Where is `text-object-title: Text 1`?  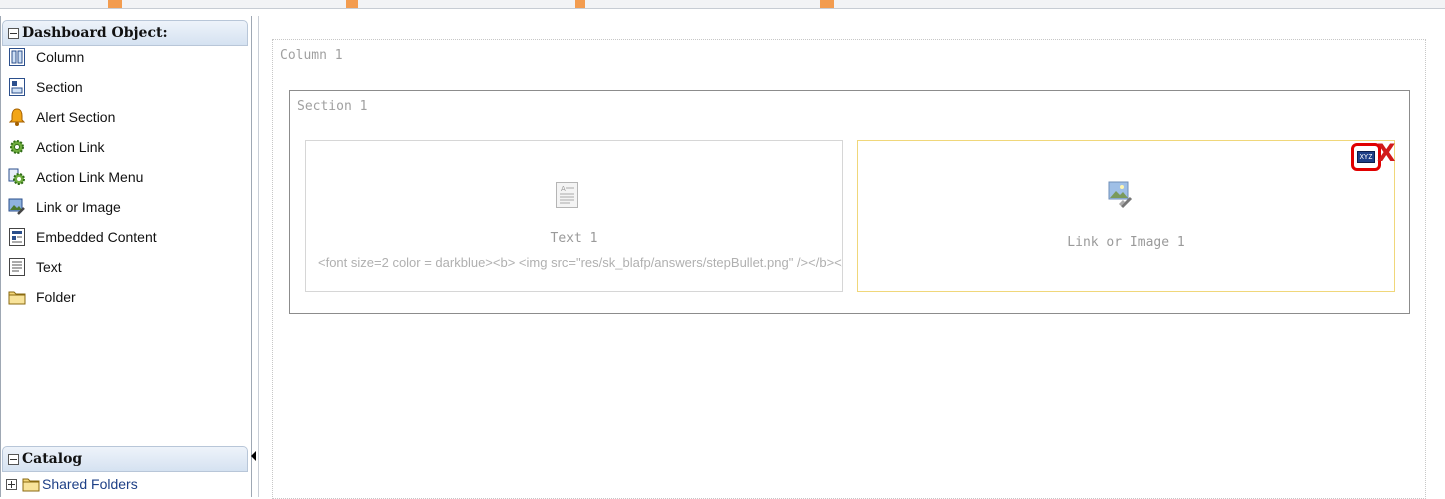 text-object-title: Text 1 is located at coordinates (574, 238).